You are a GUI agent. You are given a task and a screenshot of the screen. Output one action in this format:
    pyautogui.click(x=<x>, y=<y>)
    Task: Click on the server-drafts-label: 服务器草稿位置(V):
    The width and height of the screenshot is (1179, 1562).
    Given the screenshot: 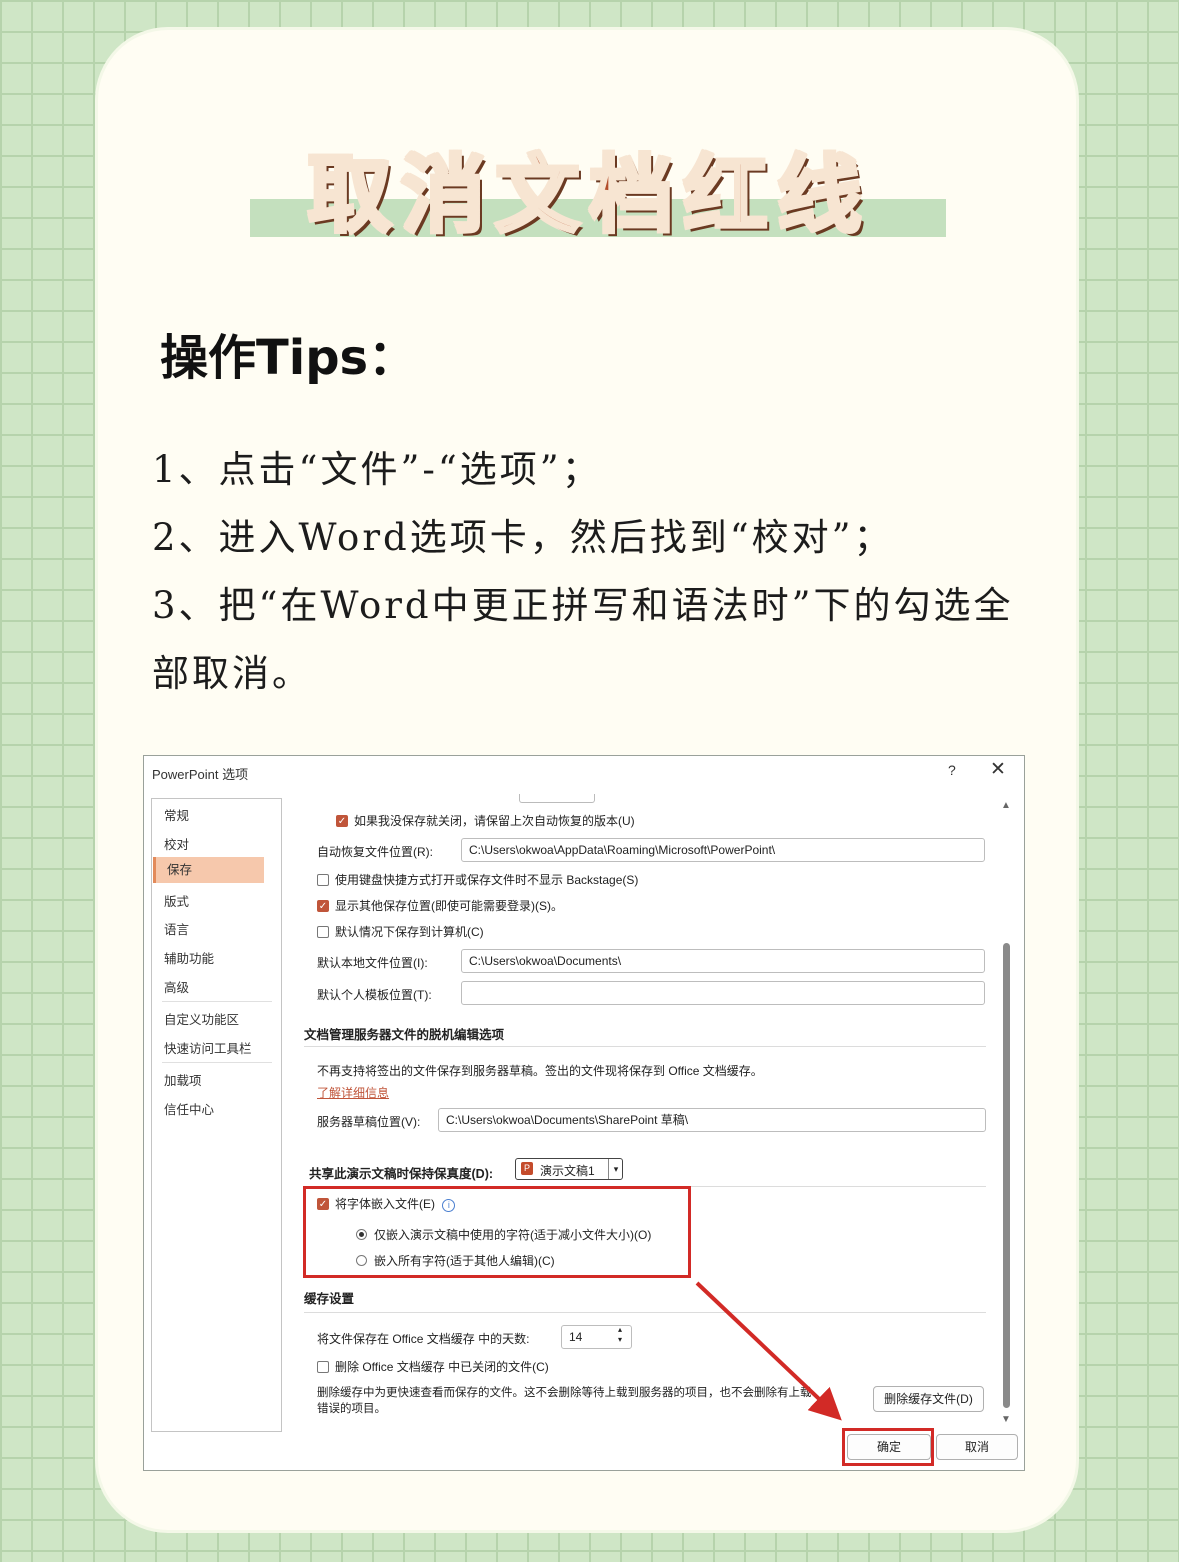 What is the action you would take?
    pyautogui.click(x=369, y=1122)
    